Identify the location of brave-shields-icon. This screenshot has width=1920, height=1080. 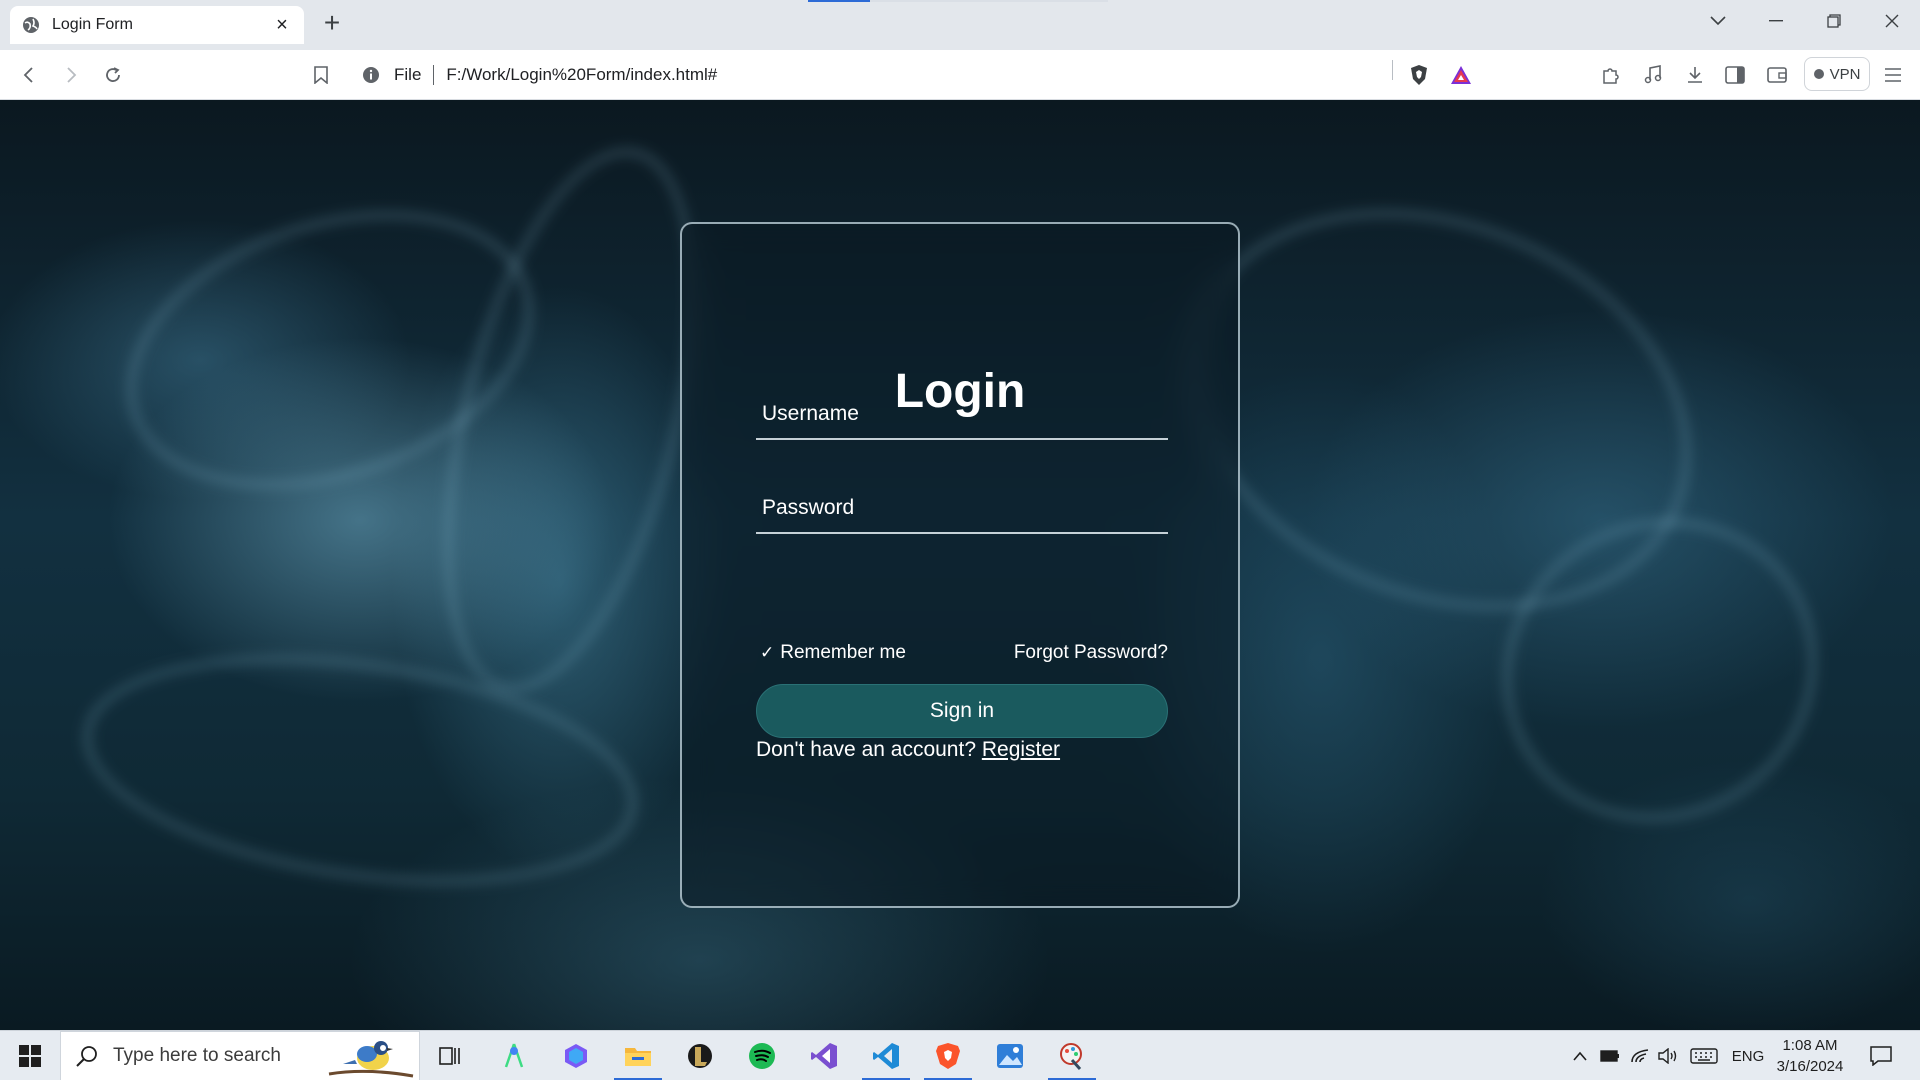
(1419, 75).